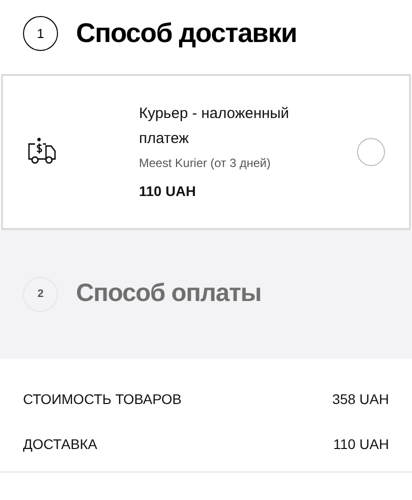 The height and width of the screenshot is (500, 412). What do you see at coordinates (102, 399) in the screenshot?
I see `summary-label: СТОИМОСТЬ ТОВАРОВ` at bounding box center [102, 399].